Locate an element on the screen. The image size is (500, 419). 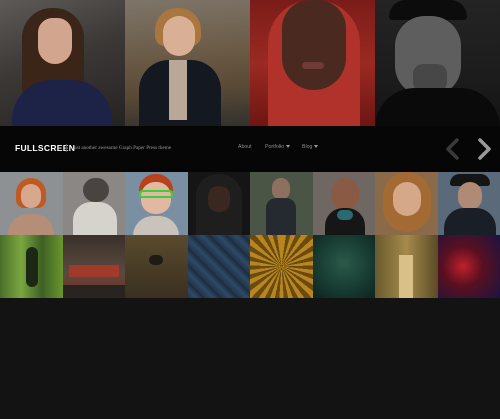
featured-photo-blonde-coat is located at coordinates (187, 63).